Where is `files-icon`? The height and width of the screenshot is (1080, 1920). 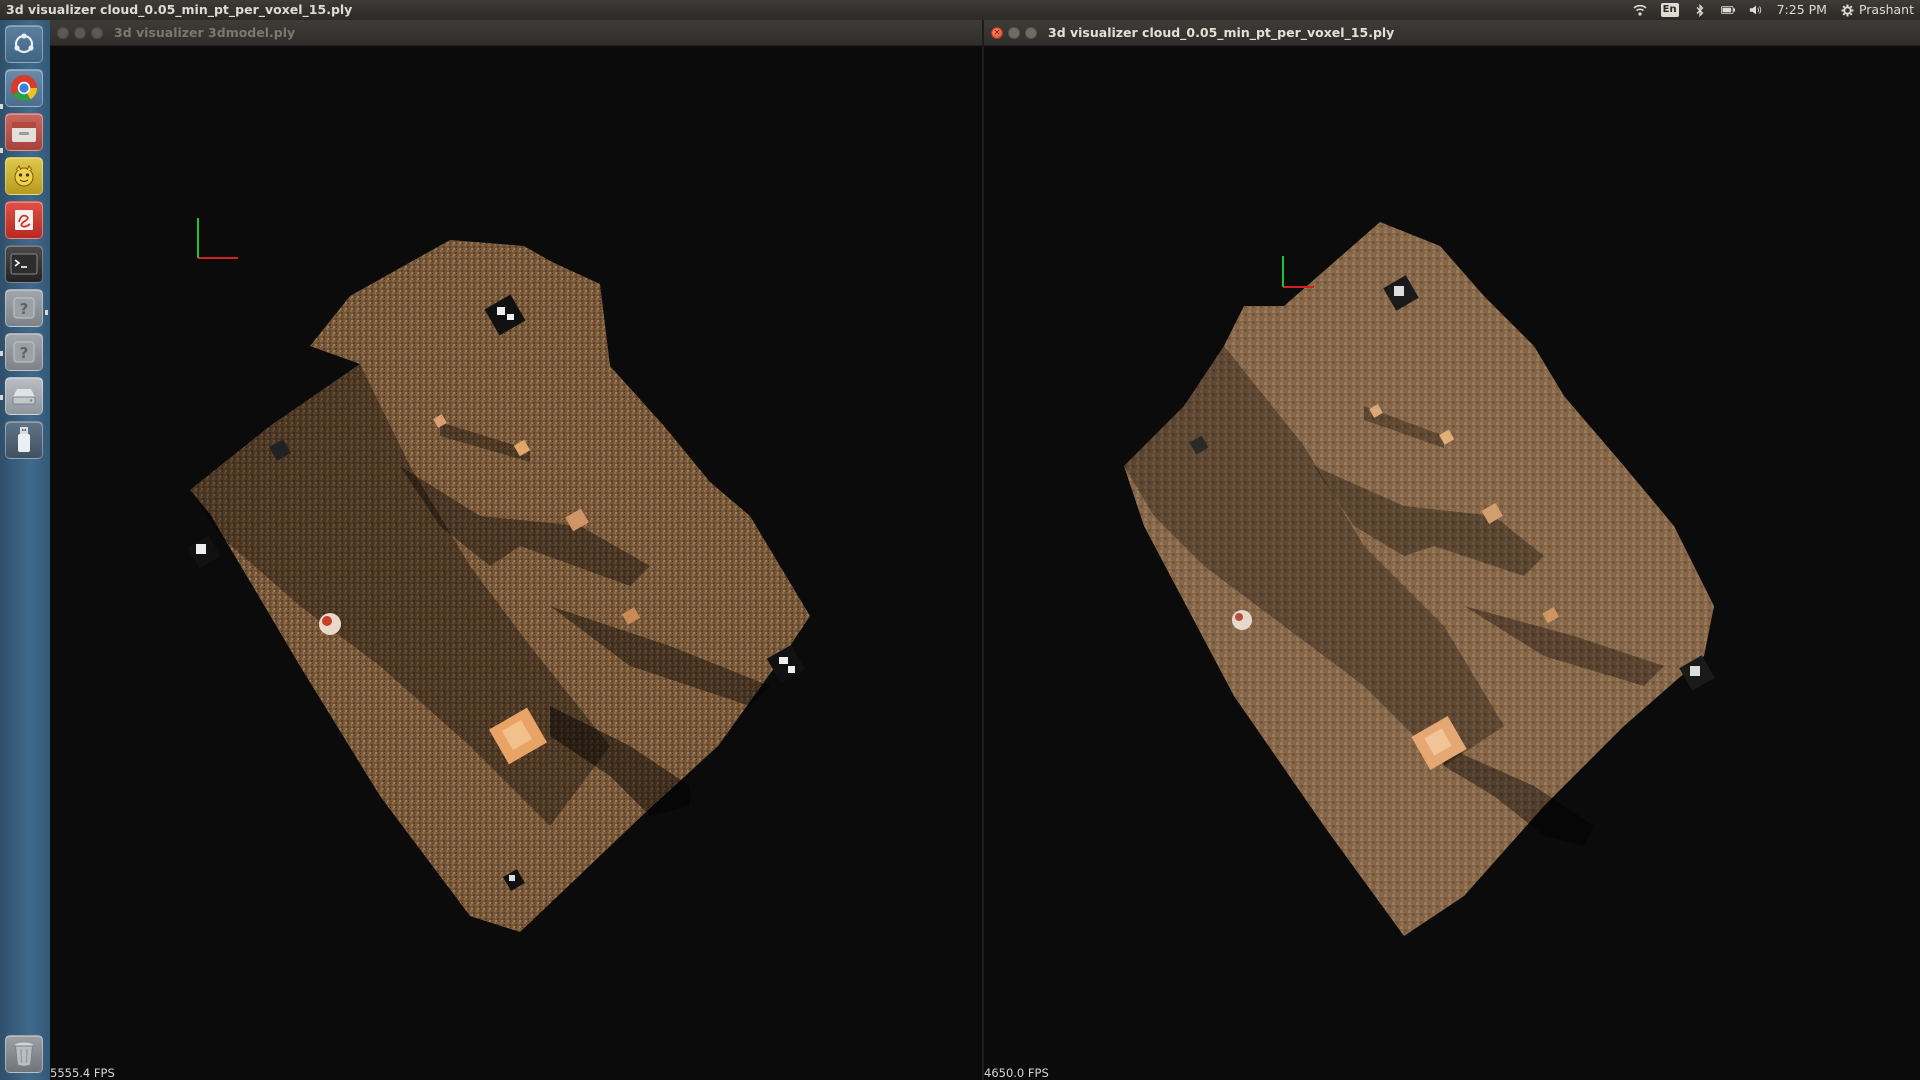 files-icon is located at coordinates (24, 132).